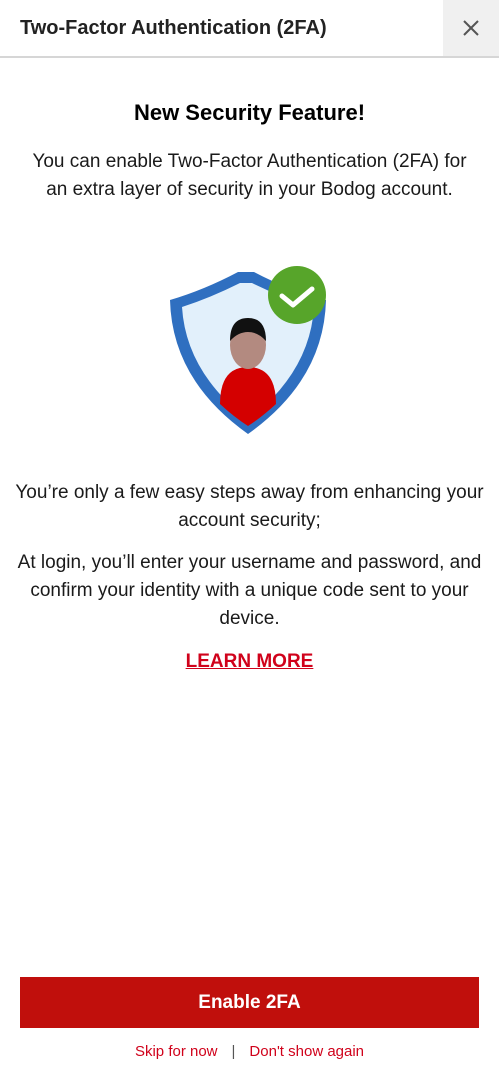 Image resolution: width=499 pixels, height=1082 pixels. I want to click on close-button, so click(471, 28).